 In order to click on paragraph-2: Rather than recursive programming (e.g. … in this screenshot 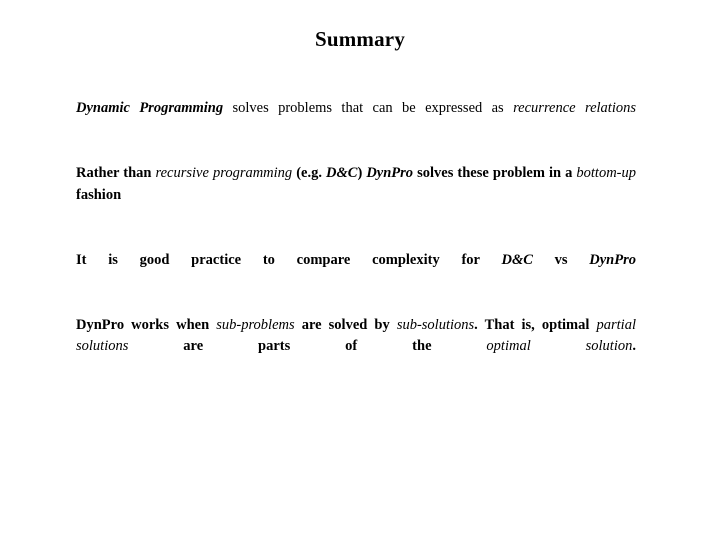, I will do `click(356, 195)`.